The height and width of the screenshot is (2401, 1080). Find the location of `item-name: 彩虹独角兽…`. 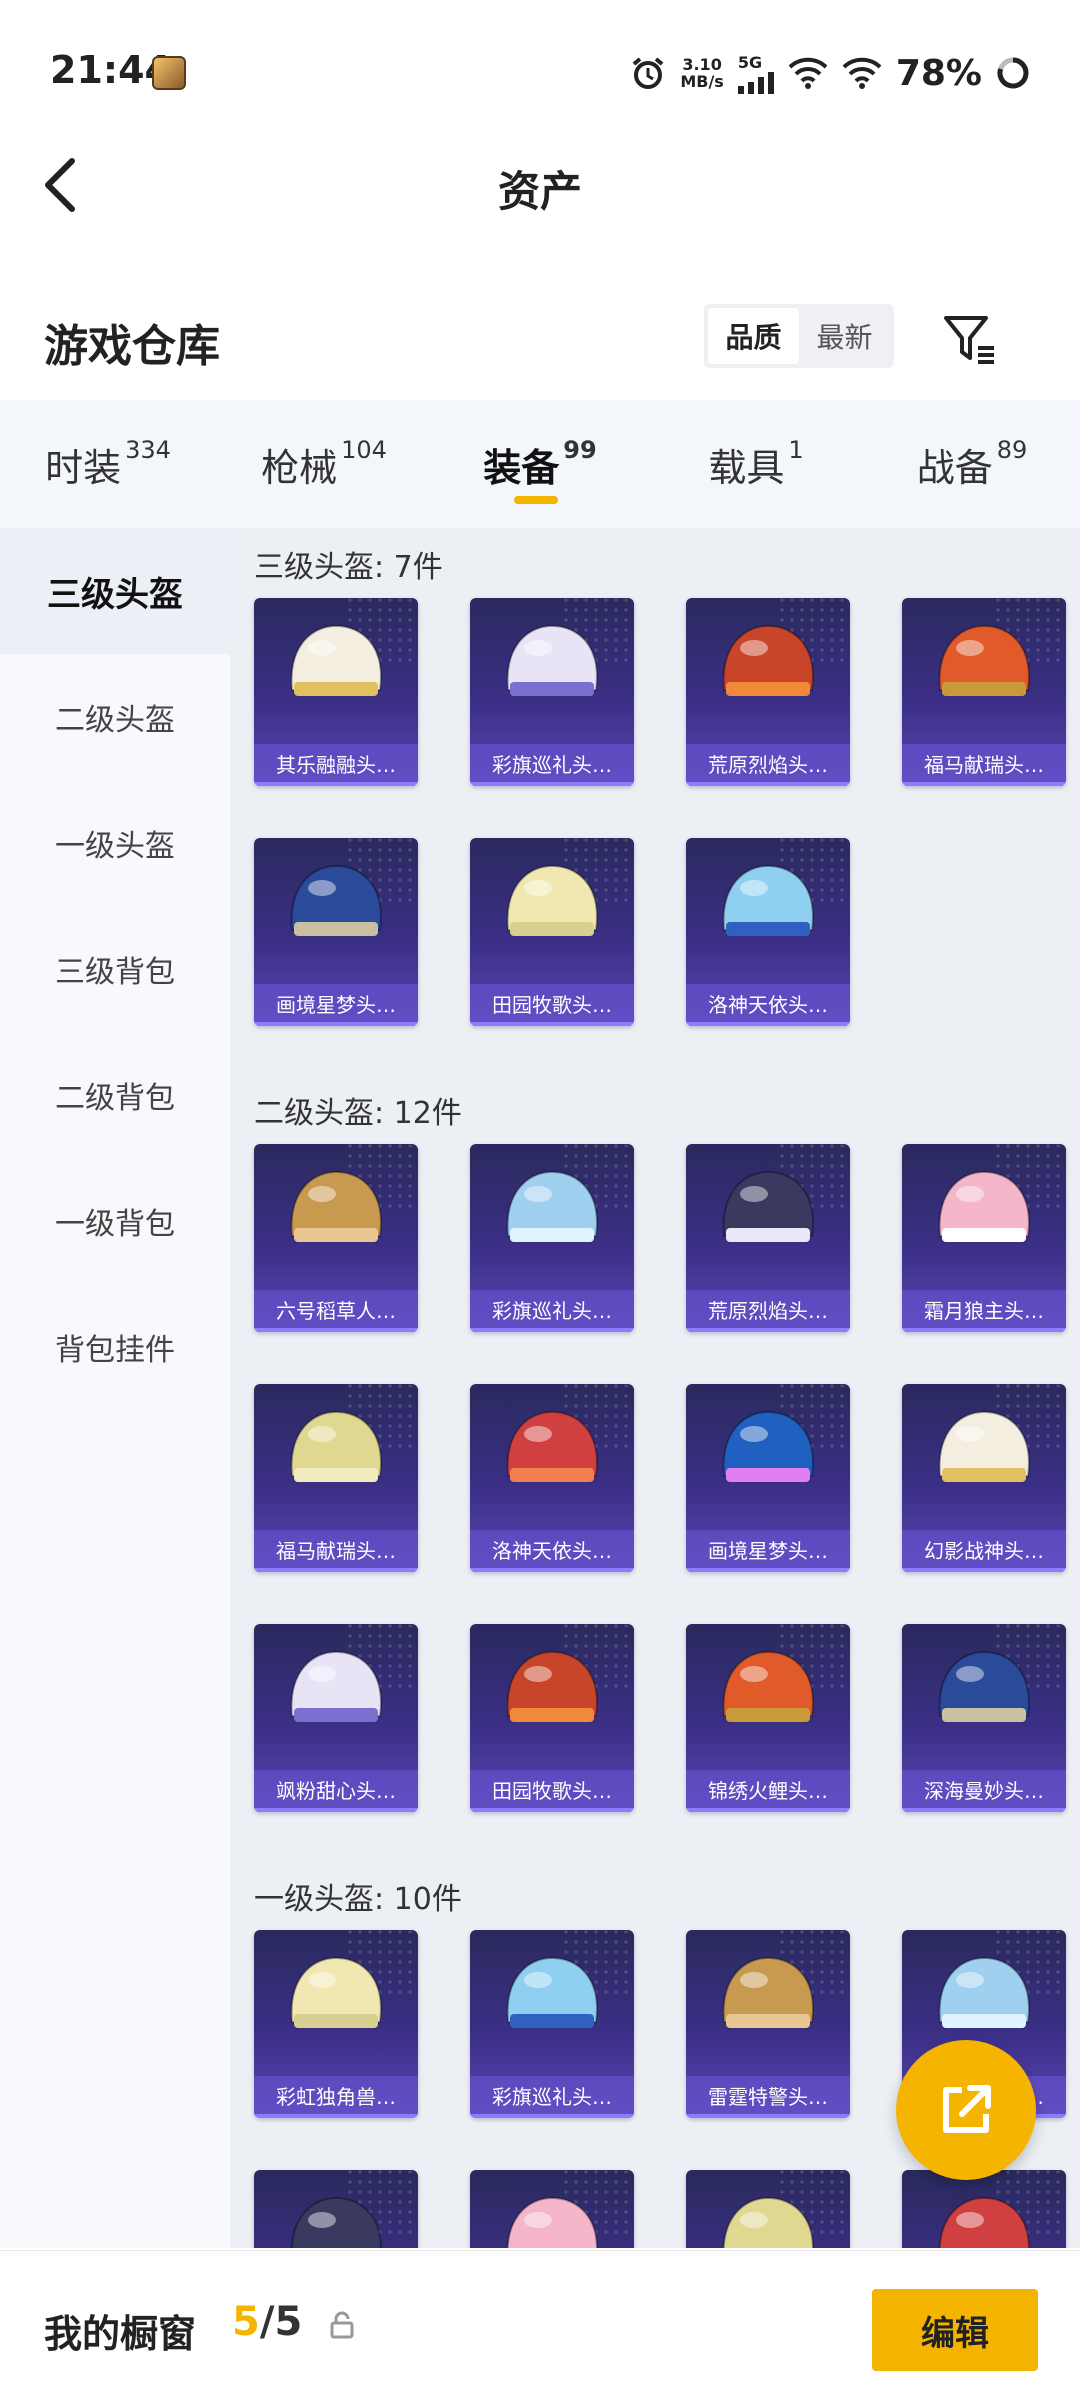

item-name: 彩虹独角兽… is located at coordinates (336, 2097).